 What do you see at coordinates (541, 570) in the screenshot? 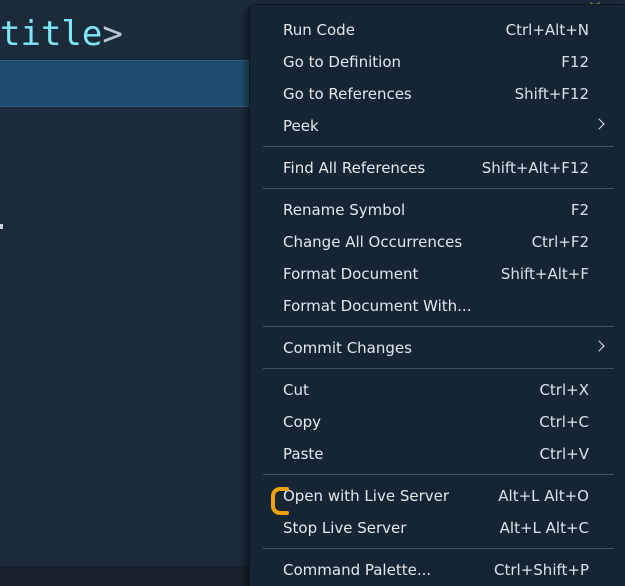
I see `menu-item-shortcut: Ctrl+Shift+P` at bounding box center [541, 570].